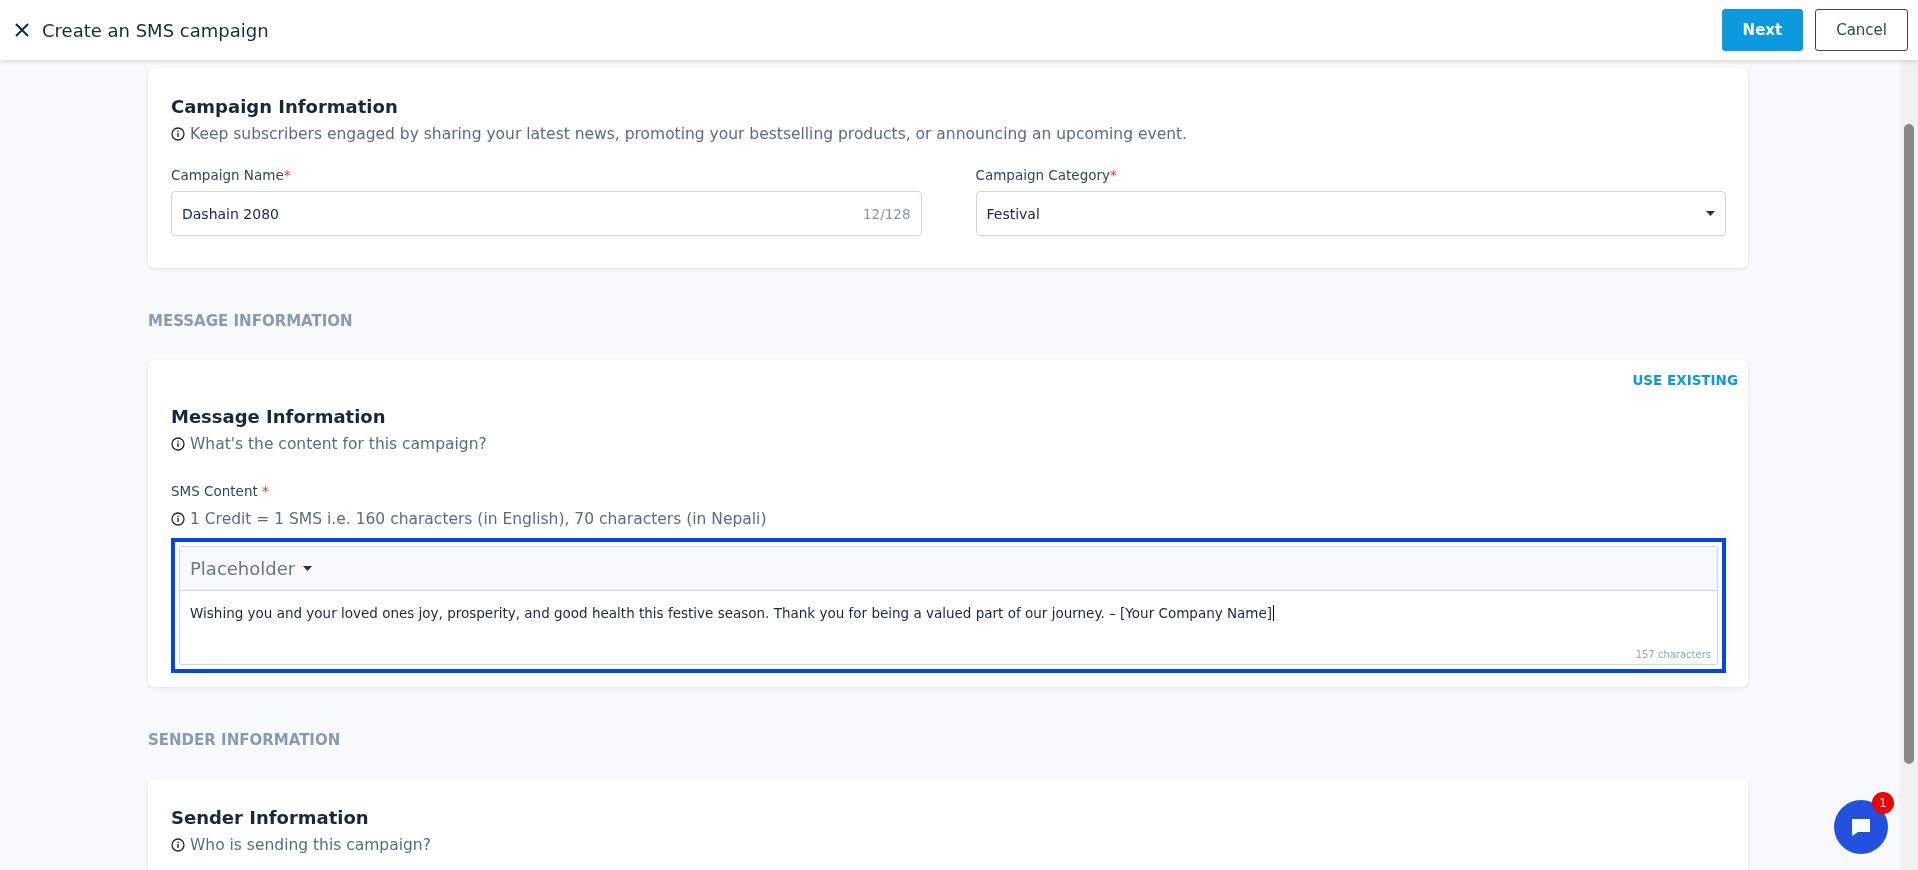  Describe the element at coordinates (1861, 30) in the screenshot. I see `cancel-button: Cancel` at that location.